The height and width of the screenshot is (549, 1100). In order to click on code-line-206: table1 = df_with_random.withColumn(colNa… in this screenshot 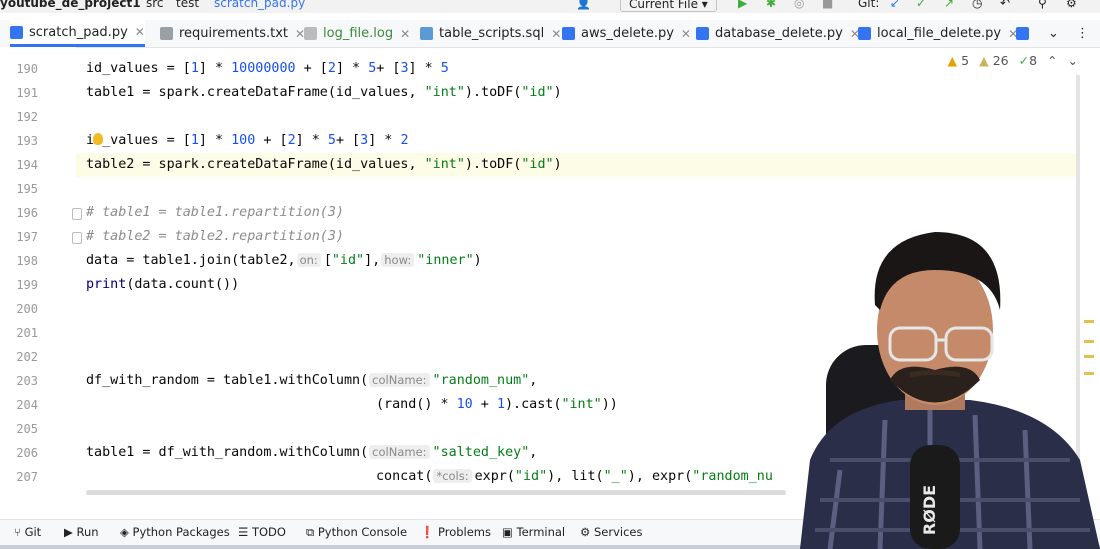, I will do `click(311, 452)`.